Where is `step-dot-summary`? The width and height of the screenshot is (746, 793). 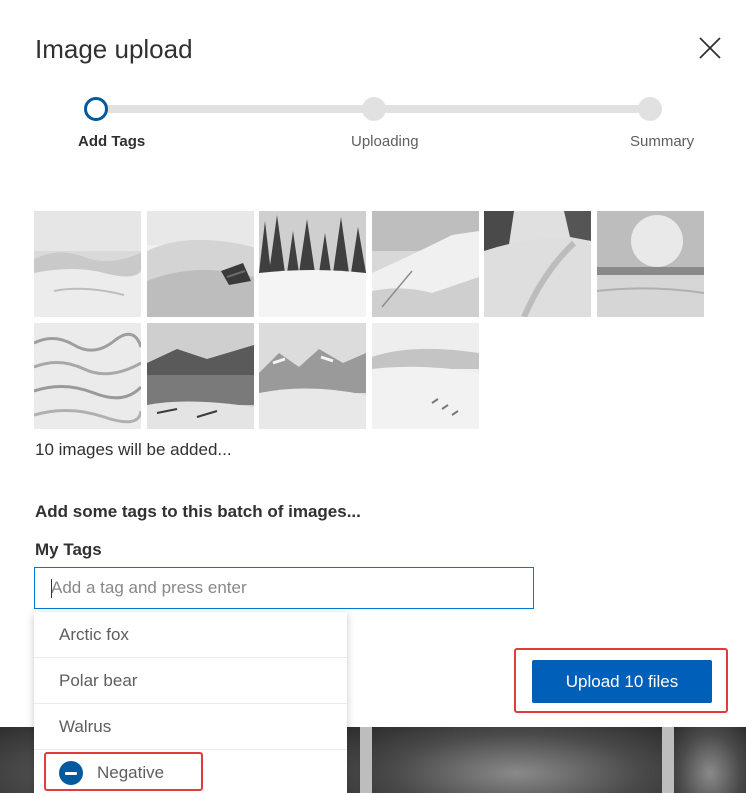 step-dot-summary is located at coordinates (650, 109).